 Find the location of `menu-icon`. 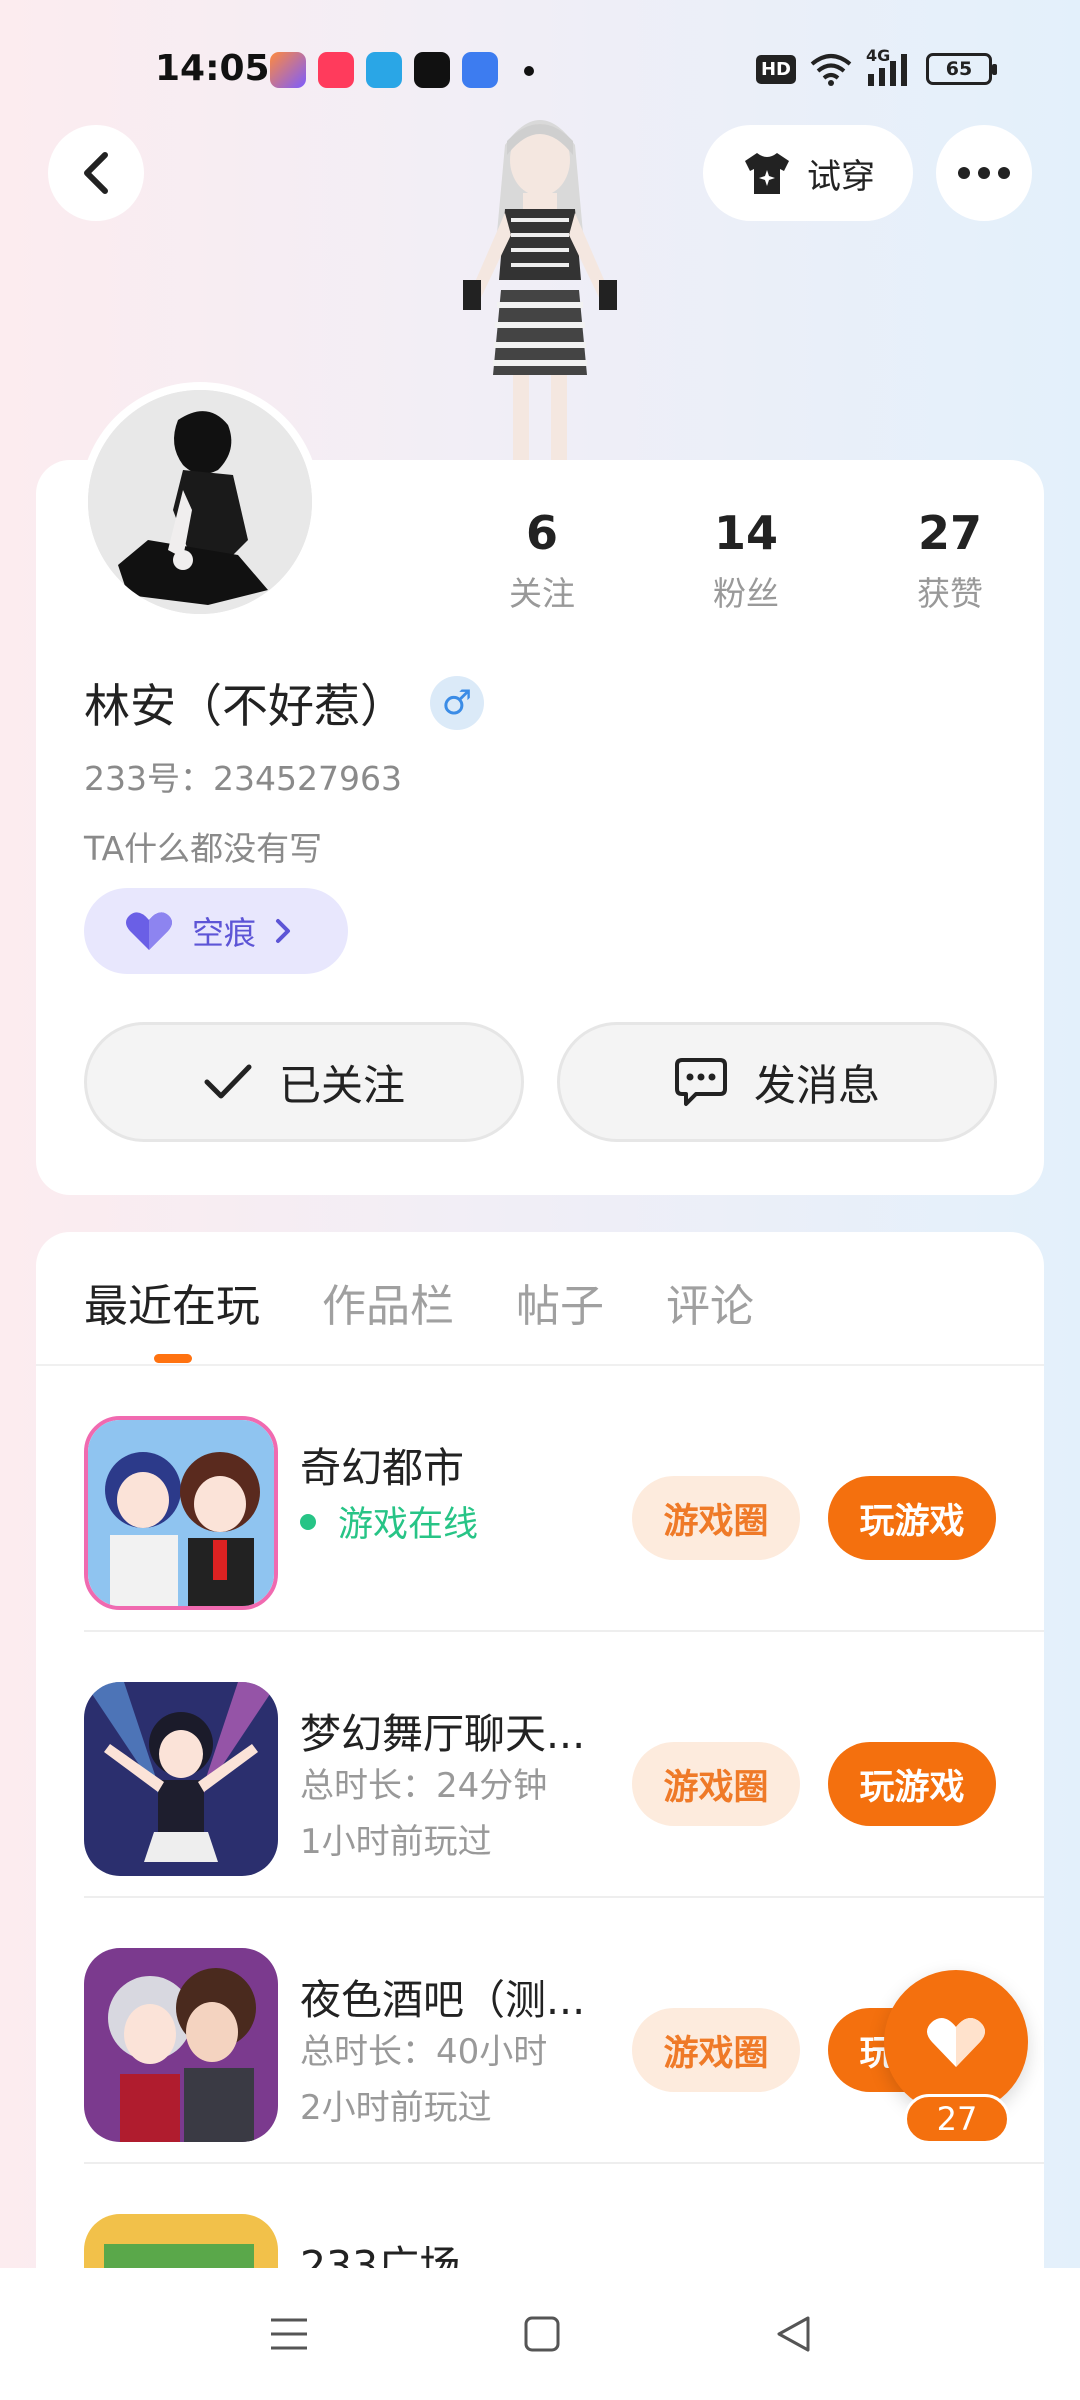

menu-icon is located at coordinates (289, 2334).